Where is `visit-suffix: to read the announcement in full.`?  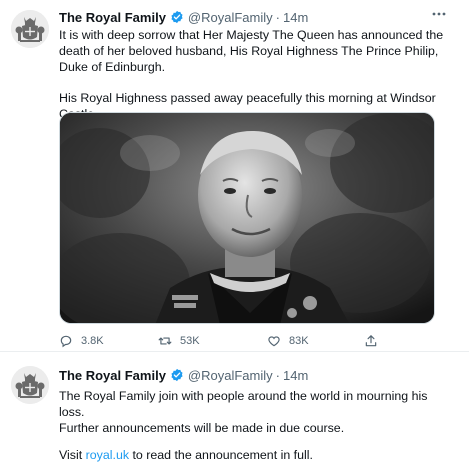 visit-suffix: to read the announcement in full. is located at coordinates (221, 455).